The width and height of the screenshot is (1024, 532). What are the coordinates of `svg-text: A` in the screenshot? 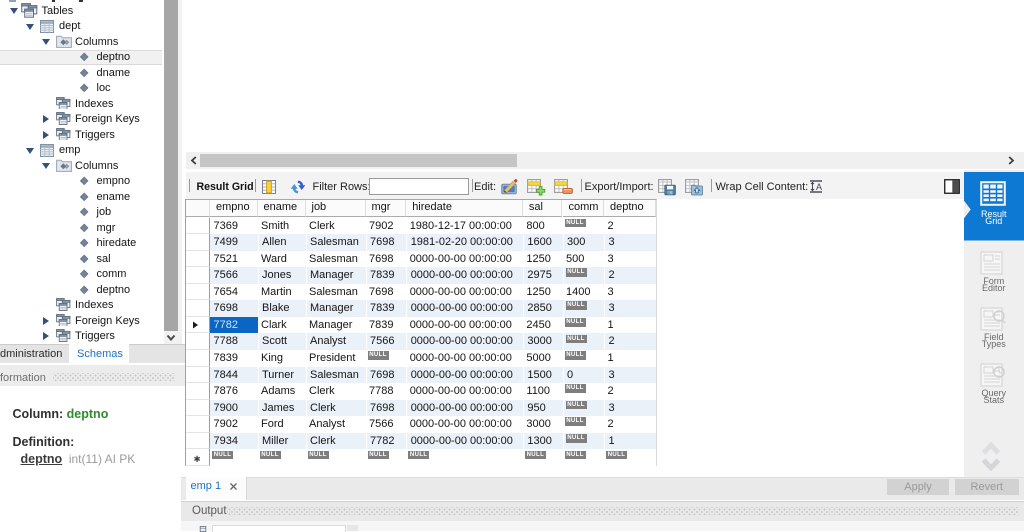 It's located at (819, 187).